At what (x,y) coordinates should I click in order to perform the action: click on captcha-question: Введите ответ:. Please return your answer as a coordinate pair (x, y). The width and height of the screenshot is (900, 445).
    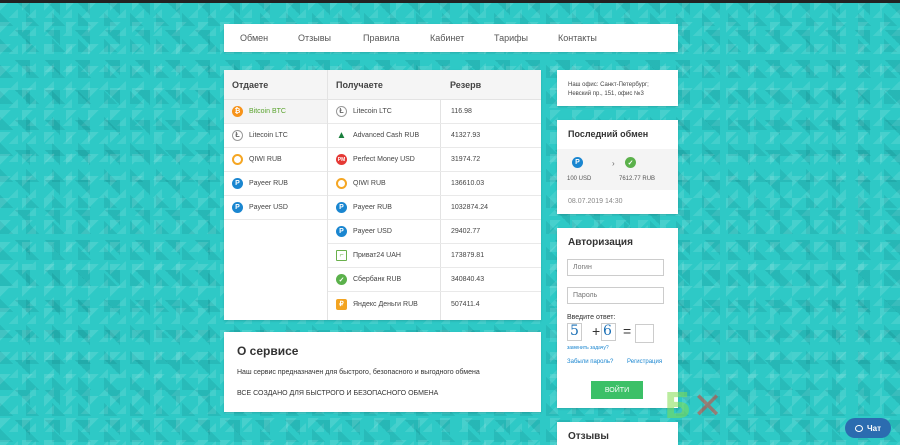
    Looking at the image, I should click on (591, 317).